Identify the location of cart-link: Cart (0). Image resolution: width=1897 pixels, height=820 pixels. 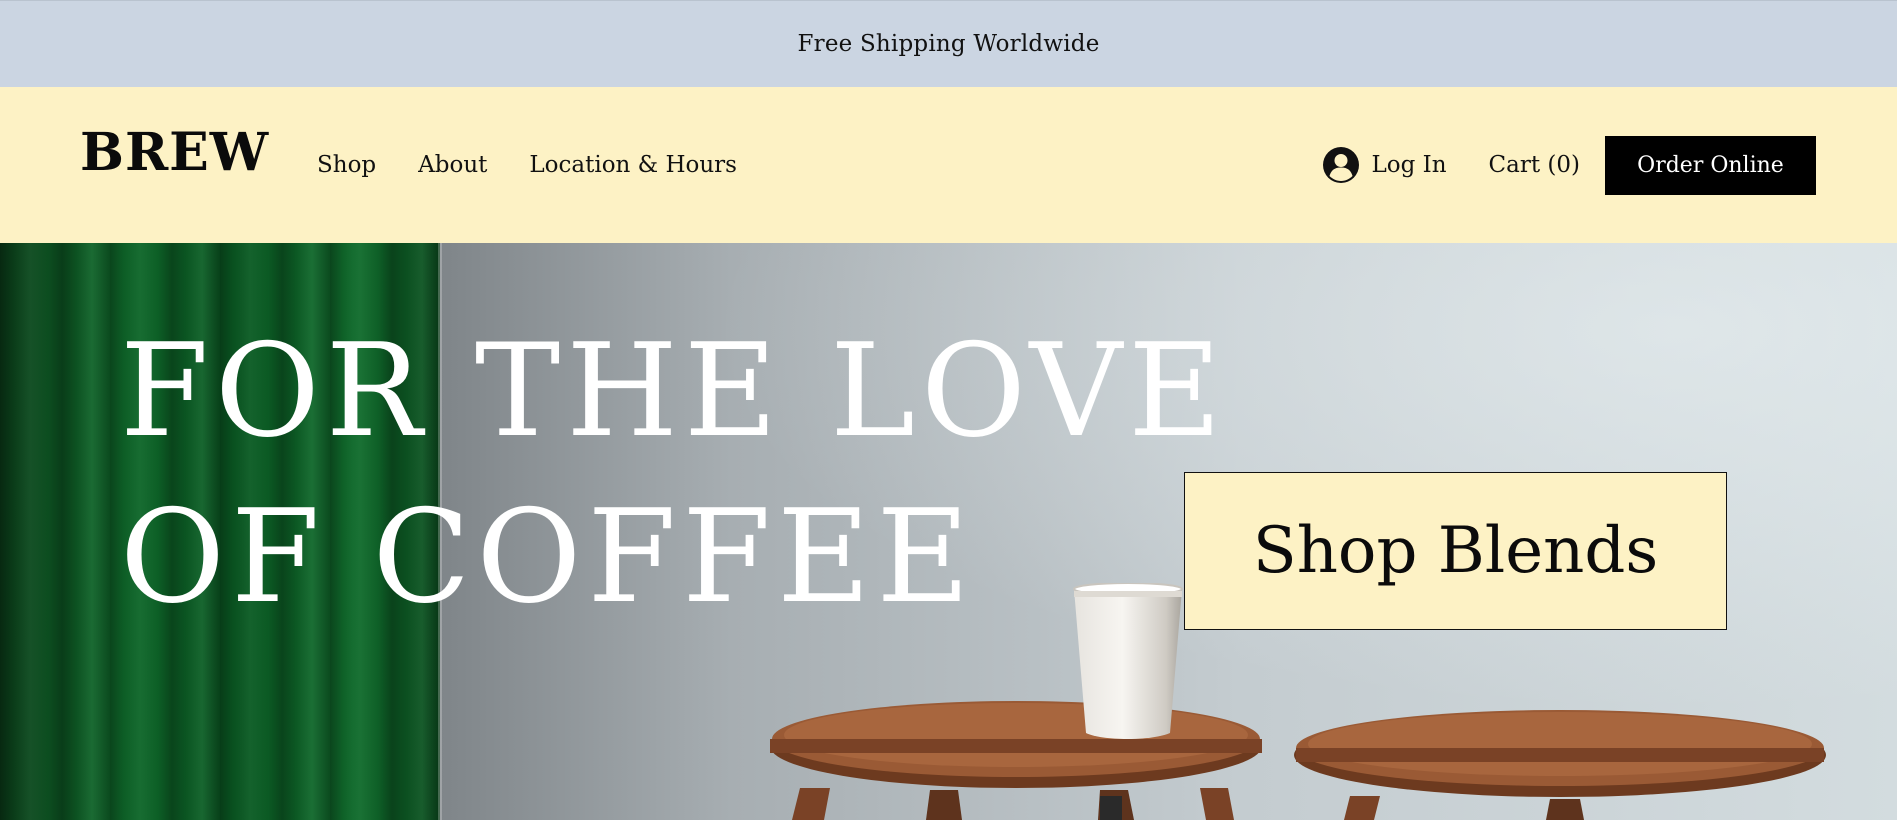
(1534, 165).